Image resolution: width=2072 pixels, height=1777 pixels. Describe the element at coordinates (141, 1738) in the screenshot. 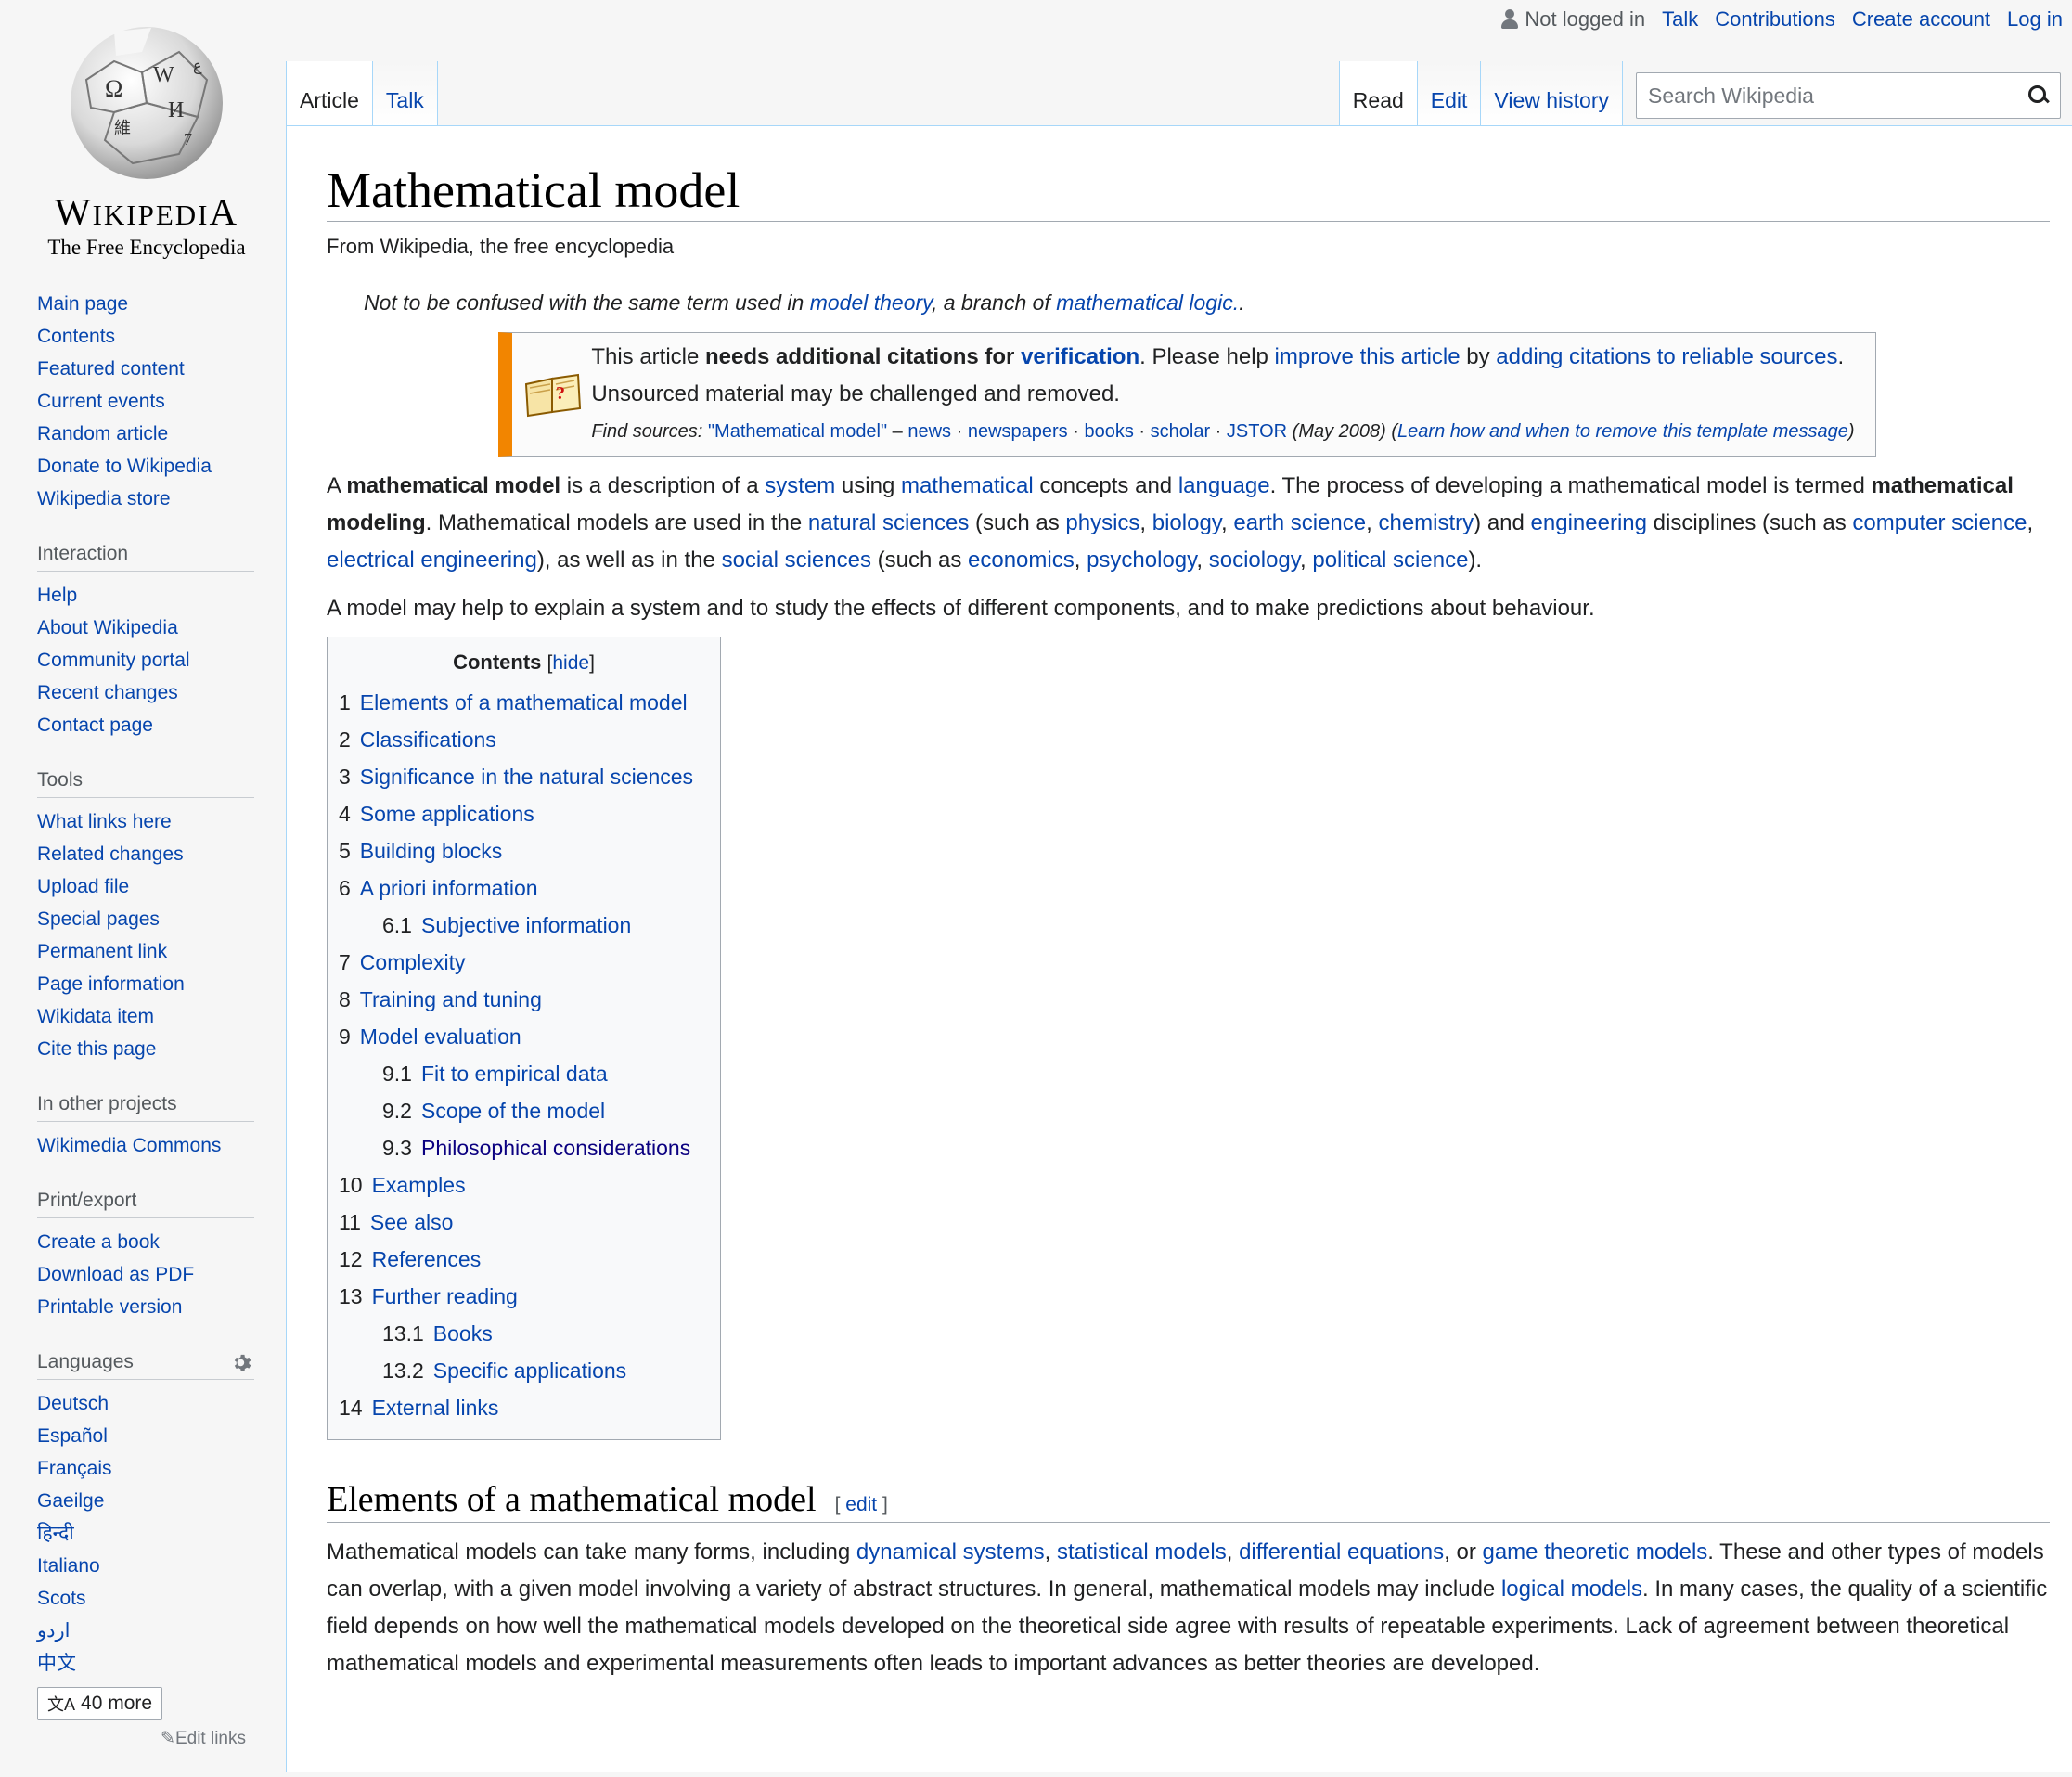

I see `edit-links: ✎Edit links` at that location.